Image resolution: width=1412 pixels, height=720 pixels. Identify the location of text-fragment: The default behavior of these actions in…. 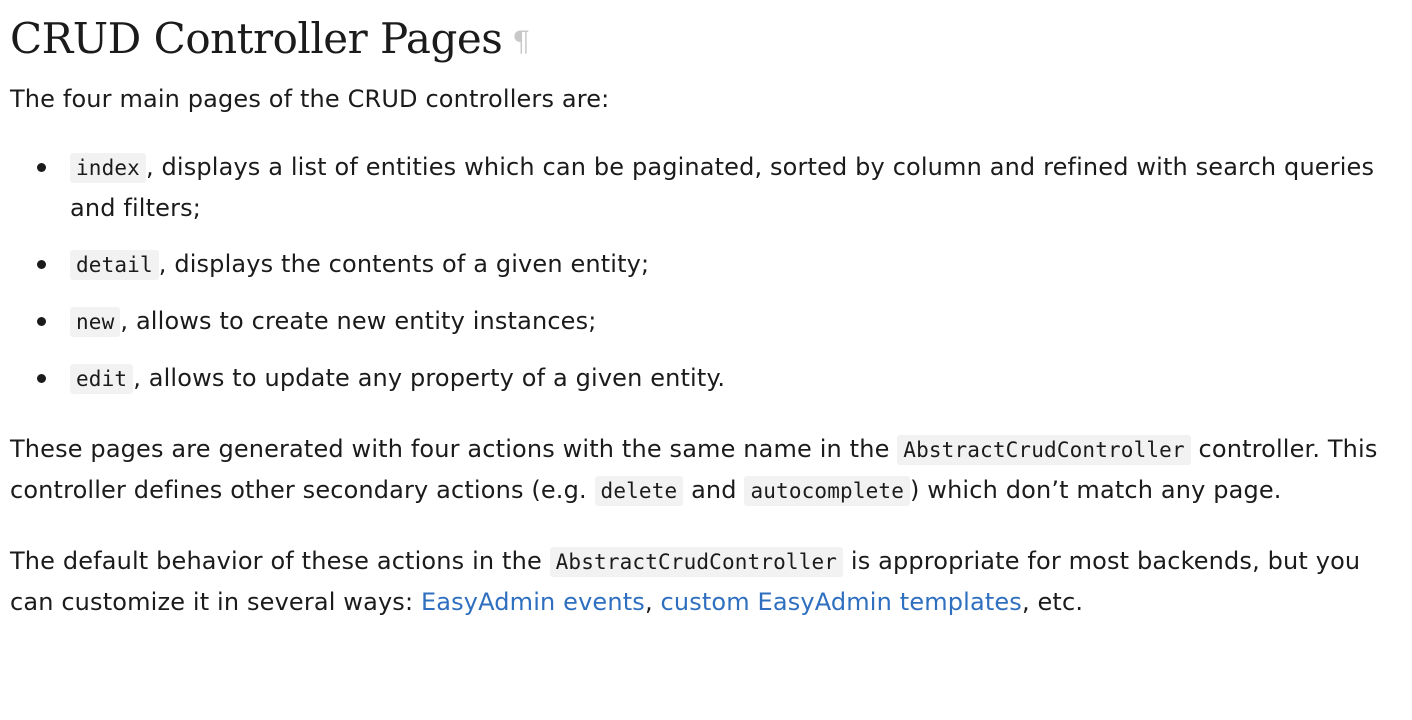
(280, 561).